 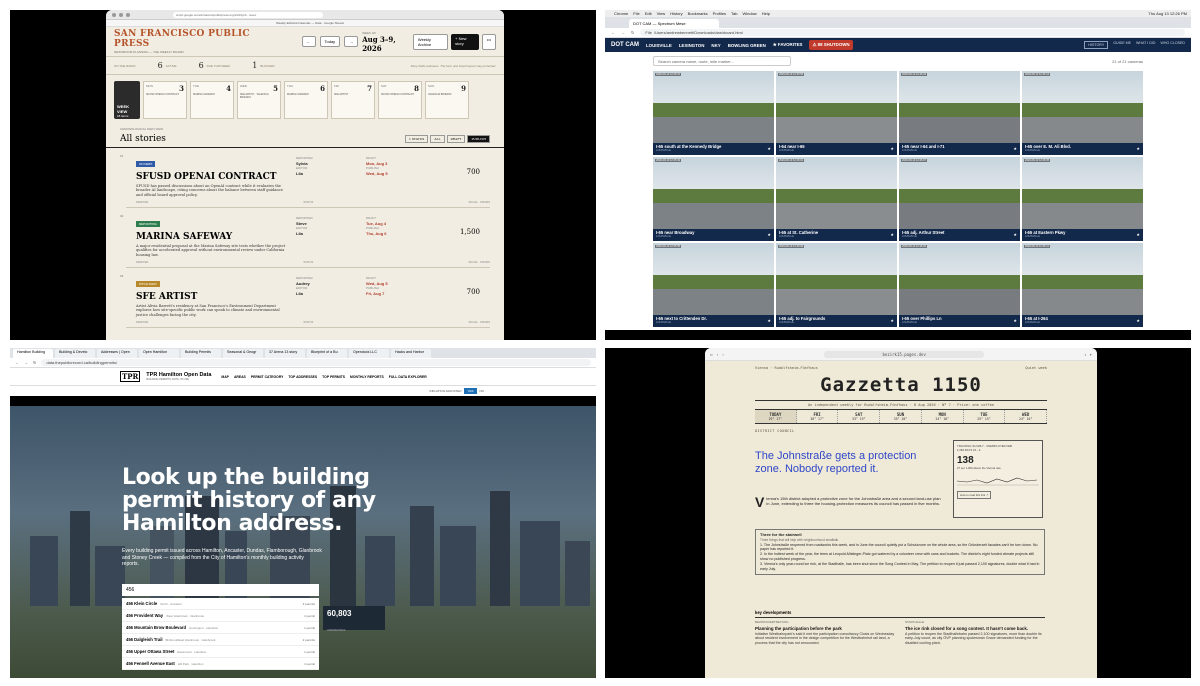 I want to click on publish-date: Fri, Aug 7, so click(x=377, y=293).